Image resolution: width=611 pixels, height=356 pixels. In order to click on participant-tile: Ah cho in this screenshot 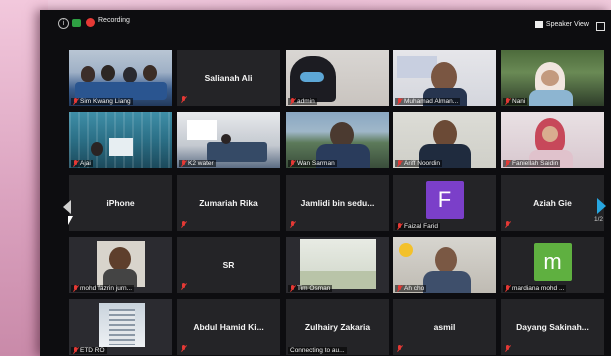, I will do `click(444, 265)`.